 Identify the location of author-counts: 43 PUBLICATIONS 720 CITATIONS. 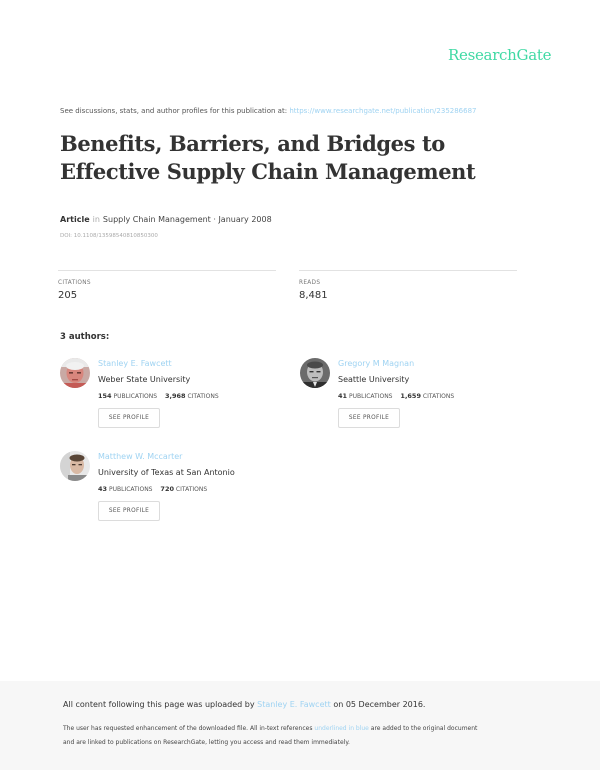
(152, 489).